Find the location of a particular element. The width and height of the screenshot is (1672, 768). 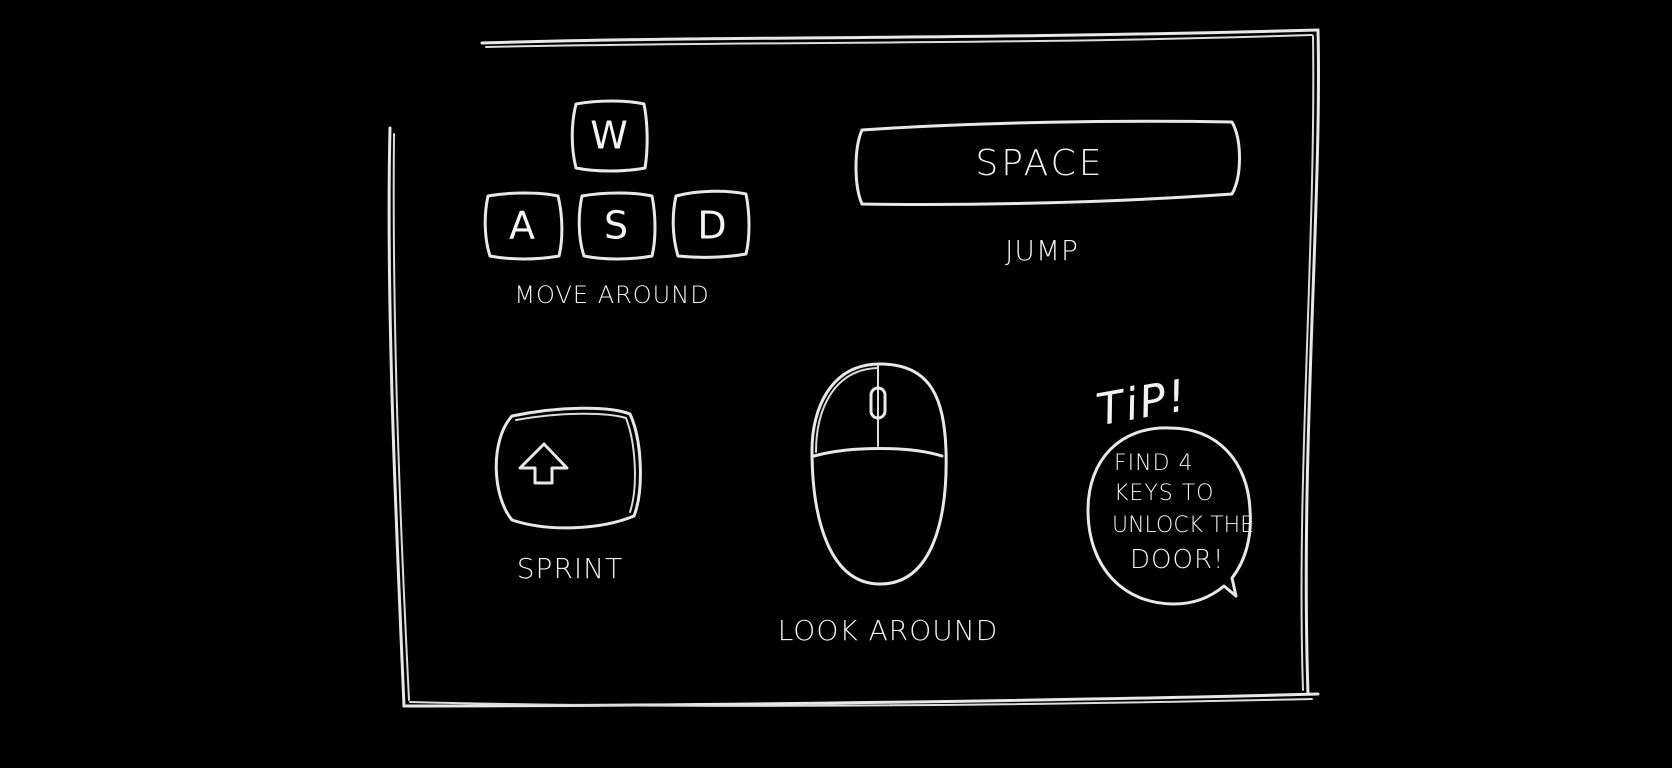

key-w-label: W is located at coordinates (609, 136).